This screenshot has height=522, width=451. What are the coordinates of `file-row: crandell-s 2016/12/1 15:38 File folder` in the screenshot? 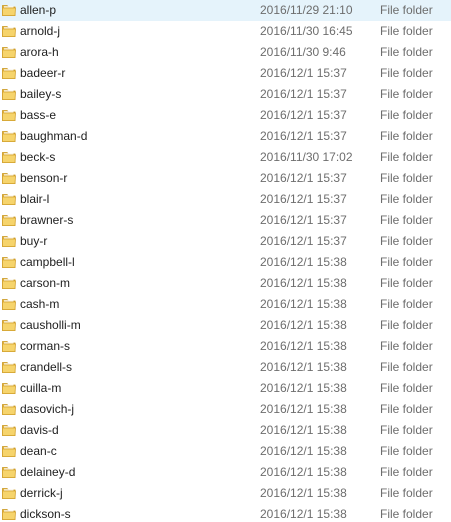 It's located at (225, 367).